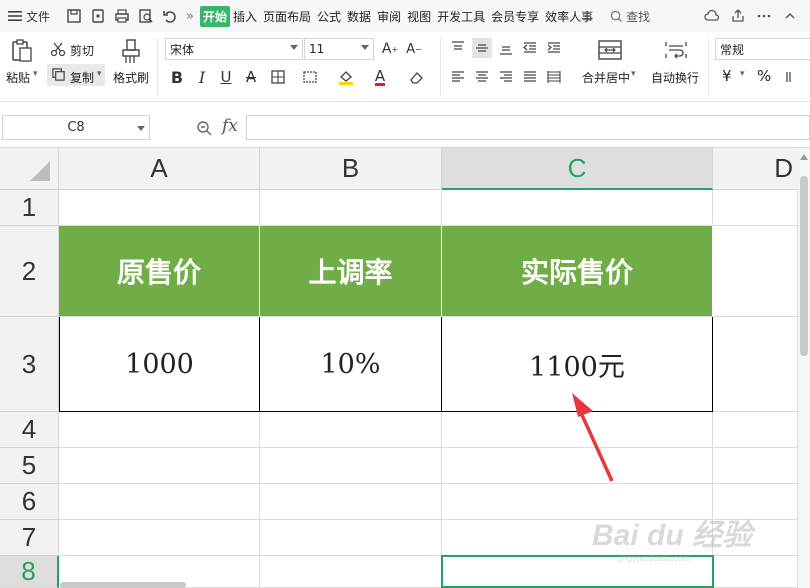 Image resolution: width=810 pixels, height=588 pixels. Describe the element at coordinates (29, 271) in the screenshot. I see `row-header-2: 2` at that location.